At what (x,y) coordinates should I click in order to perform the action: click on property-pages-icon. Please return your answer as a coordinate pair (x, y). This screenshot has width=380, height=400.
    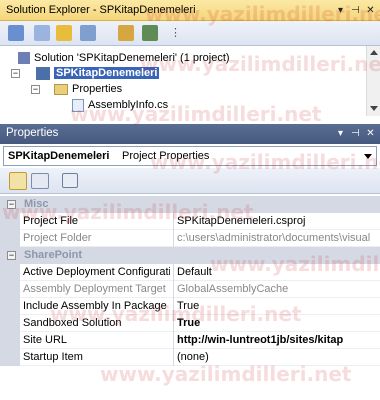
    Looking at the image, I should click on (70, 180).